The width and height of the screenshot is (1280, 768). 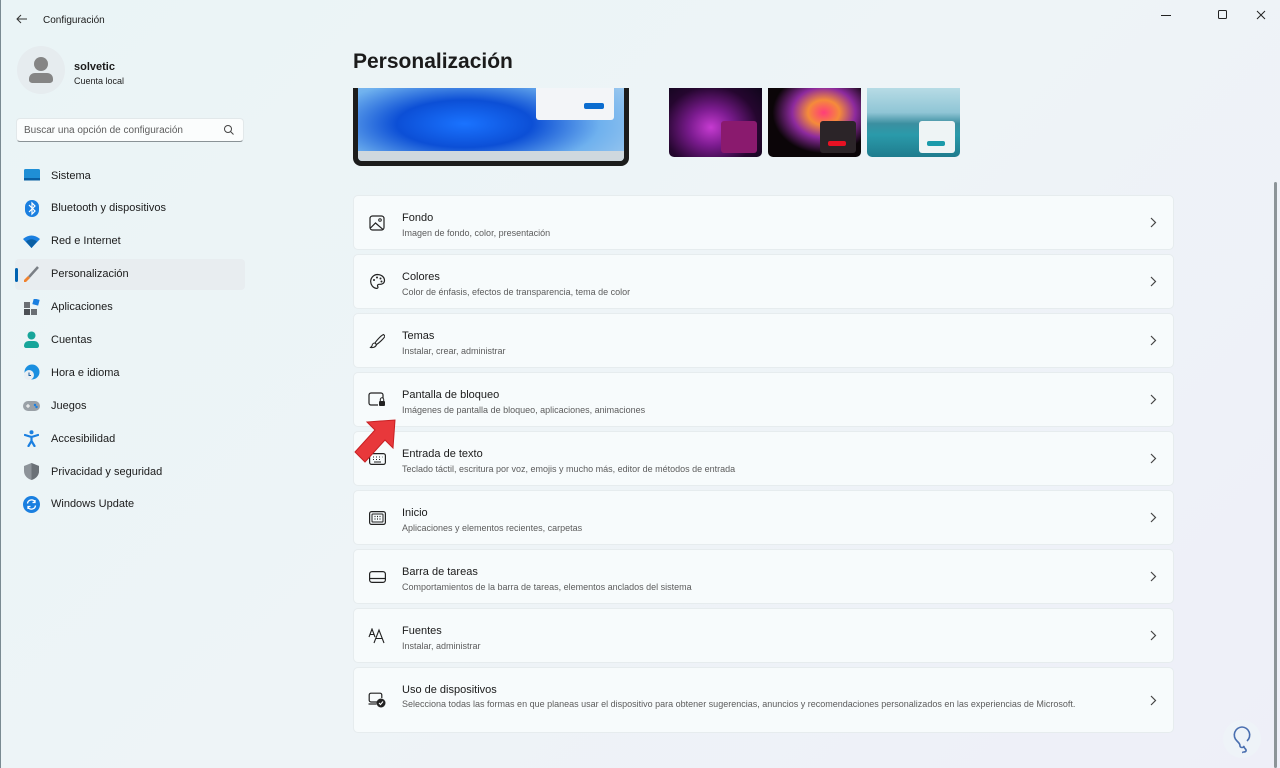 I want to click on accessibility-icon, so click(x=31, y=439).